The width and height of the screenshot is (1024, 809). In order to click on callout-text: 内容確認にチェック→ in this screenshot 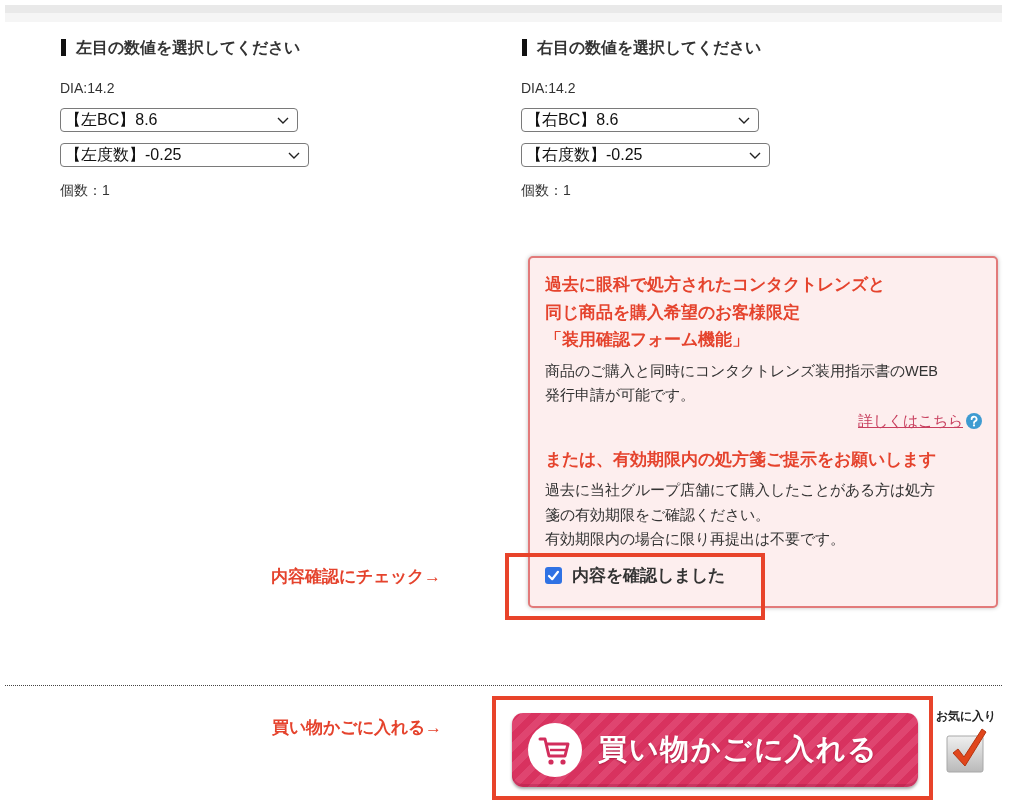, I will do `click(356, 577)`.